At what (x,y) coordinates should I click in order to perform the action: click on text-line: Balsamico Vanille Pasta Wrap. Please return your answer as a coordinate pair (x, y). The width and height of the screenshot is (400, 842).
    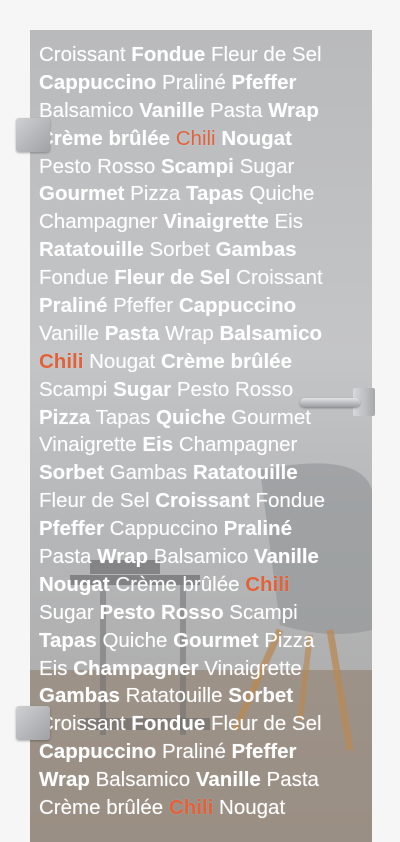
    Looking at the image, I should click on (204, 111).